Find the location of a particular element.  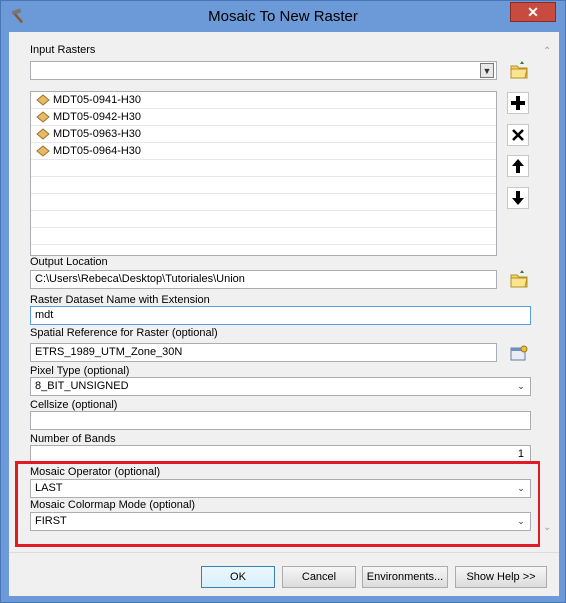

ok-button: OK is located at coordinates (238, 577).